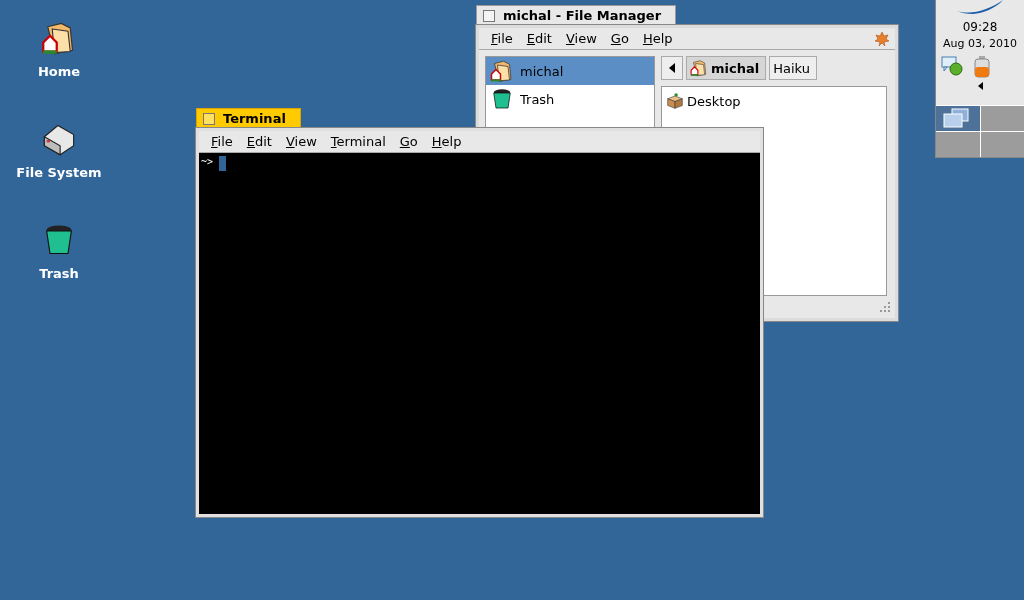 The image size is (1024, 600). Describe the element at coordinates (570, 71) in the screenshot. I see `places-item: michal` at that location.